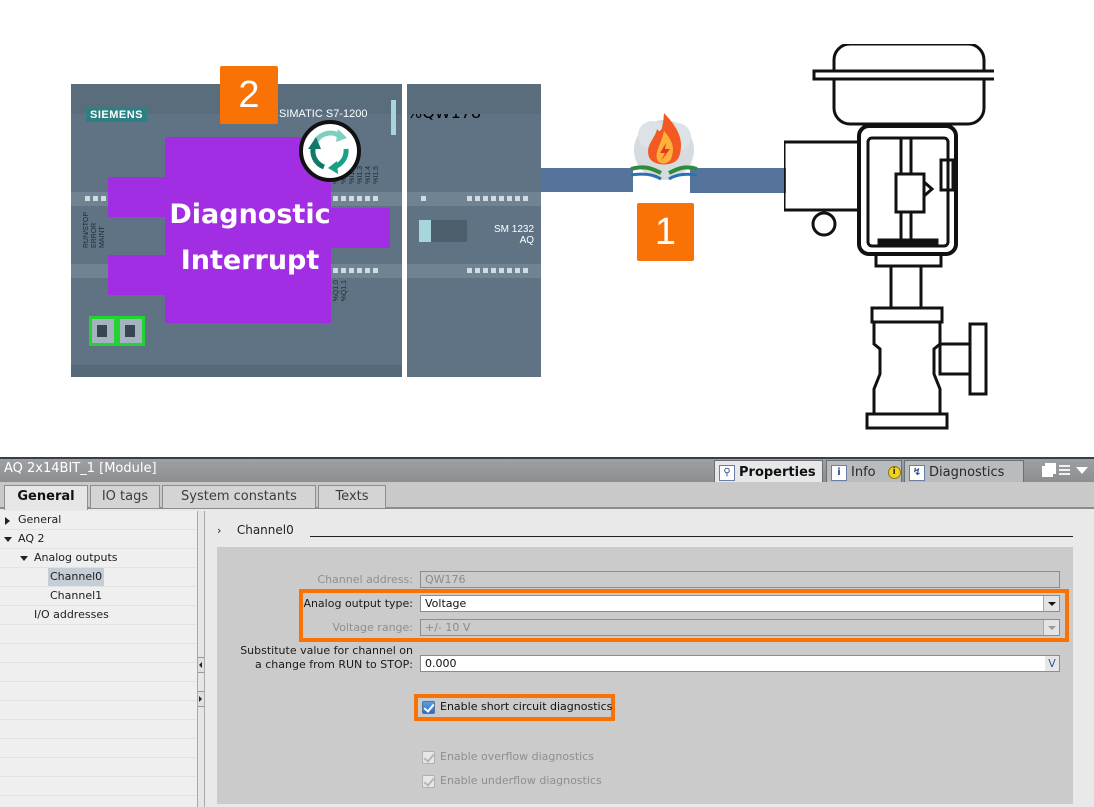 This screenshot has height=807, width=1094. What do you see at coordinates (473, 230) in the screenshot?
I see `signal-module-illustration: SM 1232 AQ %QW176 %QW178` at bounding box center [473, 230].